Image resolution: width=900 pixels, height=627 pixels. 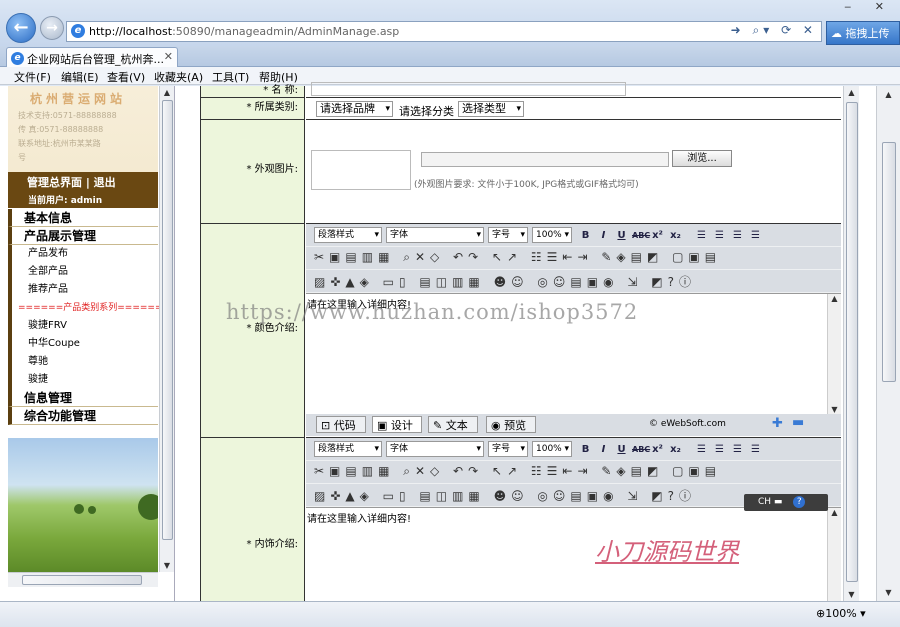 I want to click on type-select: 选择类型, so click(x=491, y=109).